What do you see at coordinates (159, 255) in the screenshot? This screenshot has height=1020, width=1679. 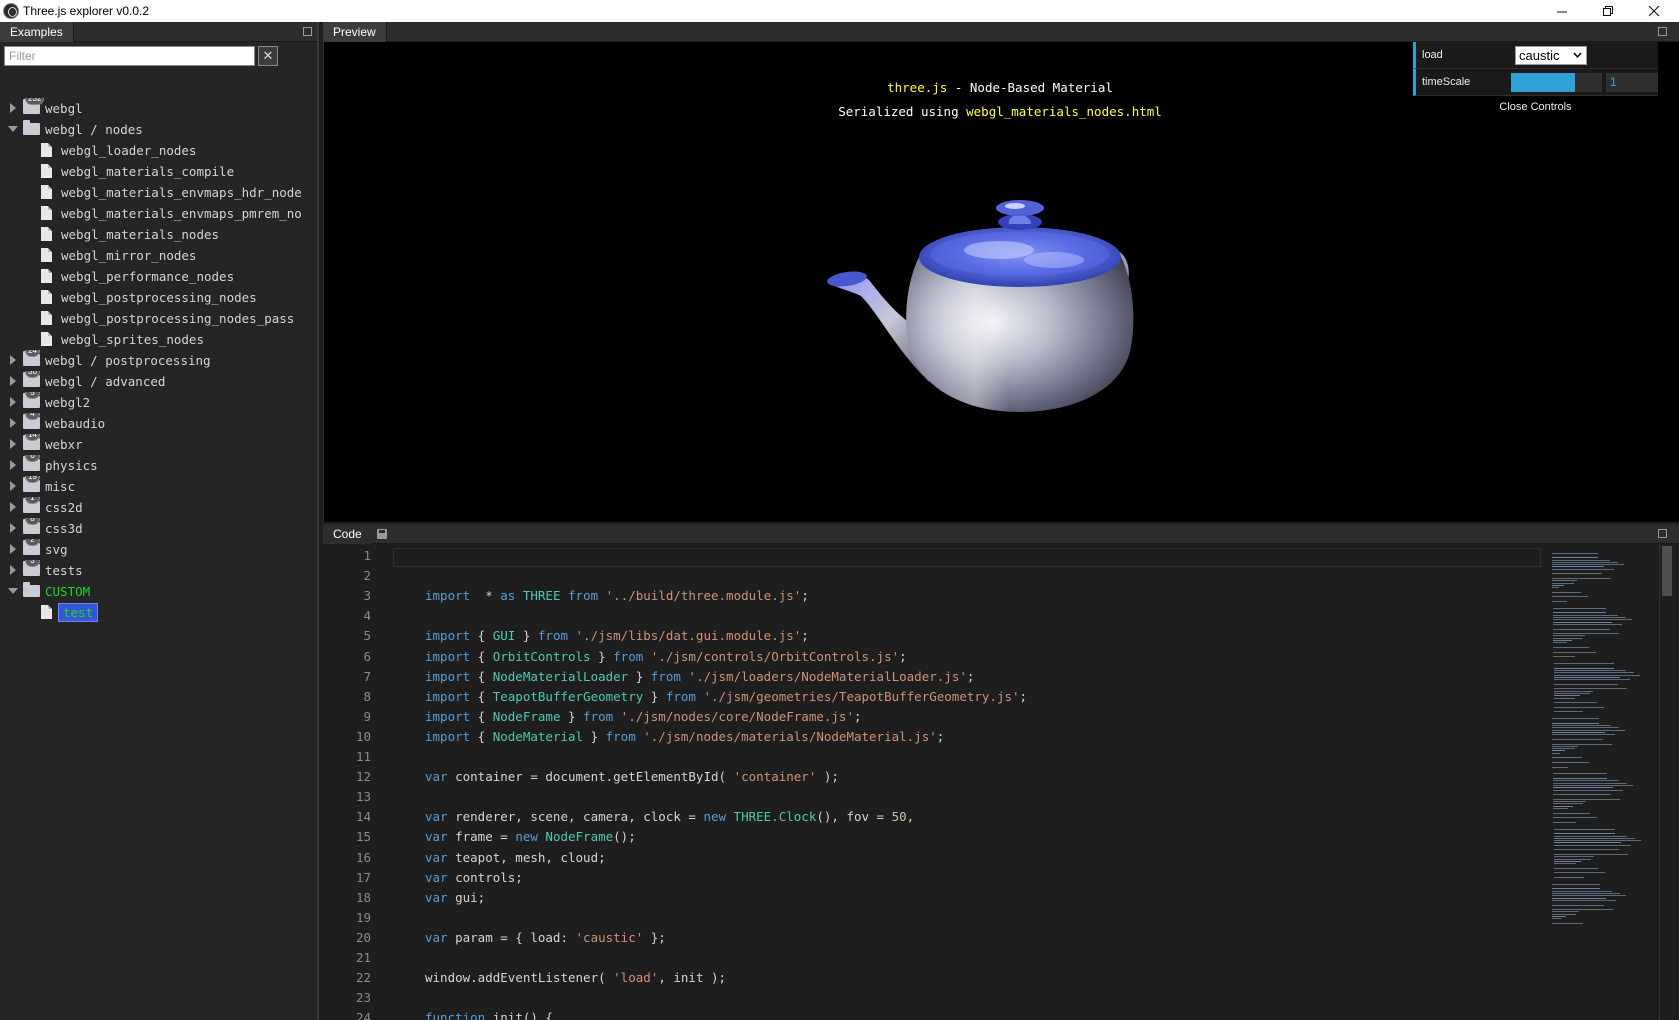 I see `tree-file: webgl_mirror_nodes` at bounding box center [159, 255].